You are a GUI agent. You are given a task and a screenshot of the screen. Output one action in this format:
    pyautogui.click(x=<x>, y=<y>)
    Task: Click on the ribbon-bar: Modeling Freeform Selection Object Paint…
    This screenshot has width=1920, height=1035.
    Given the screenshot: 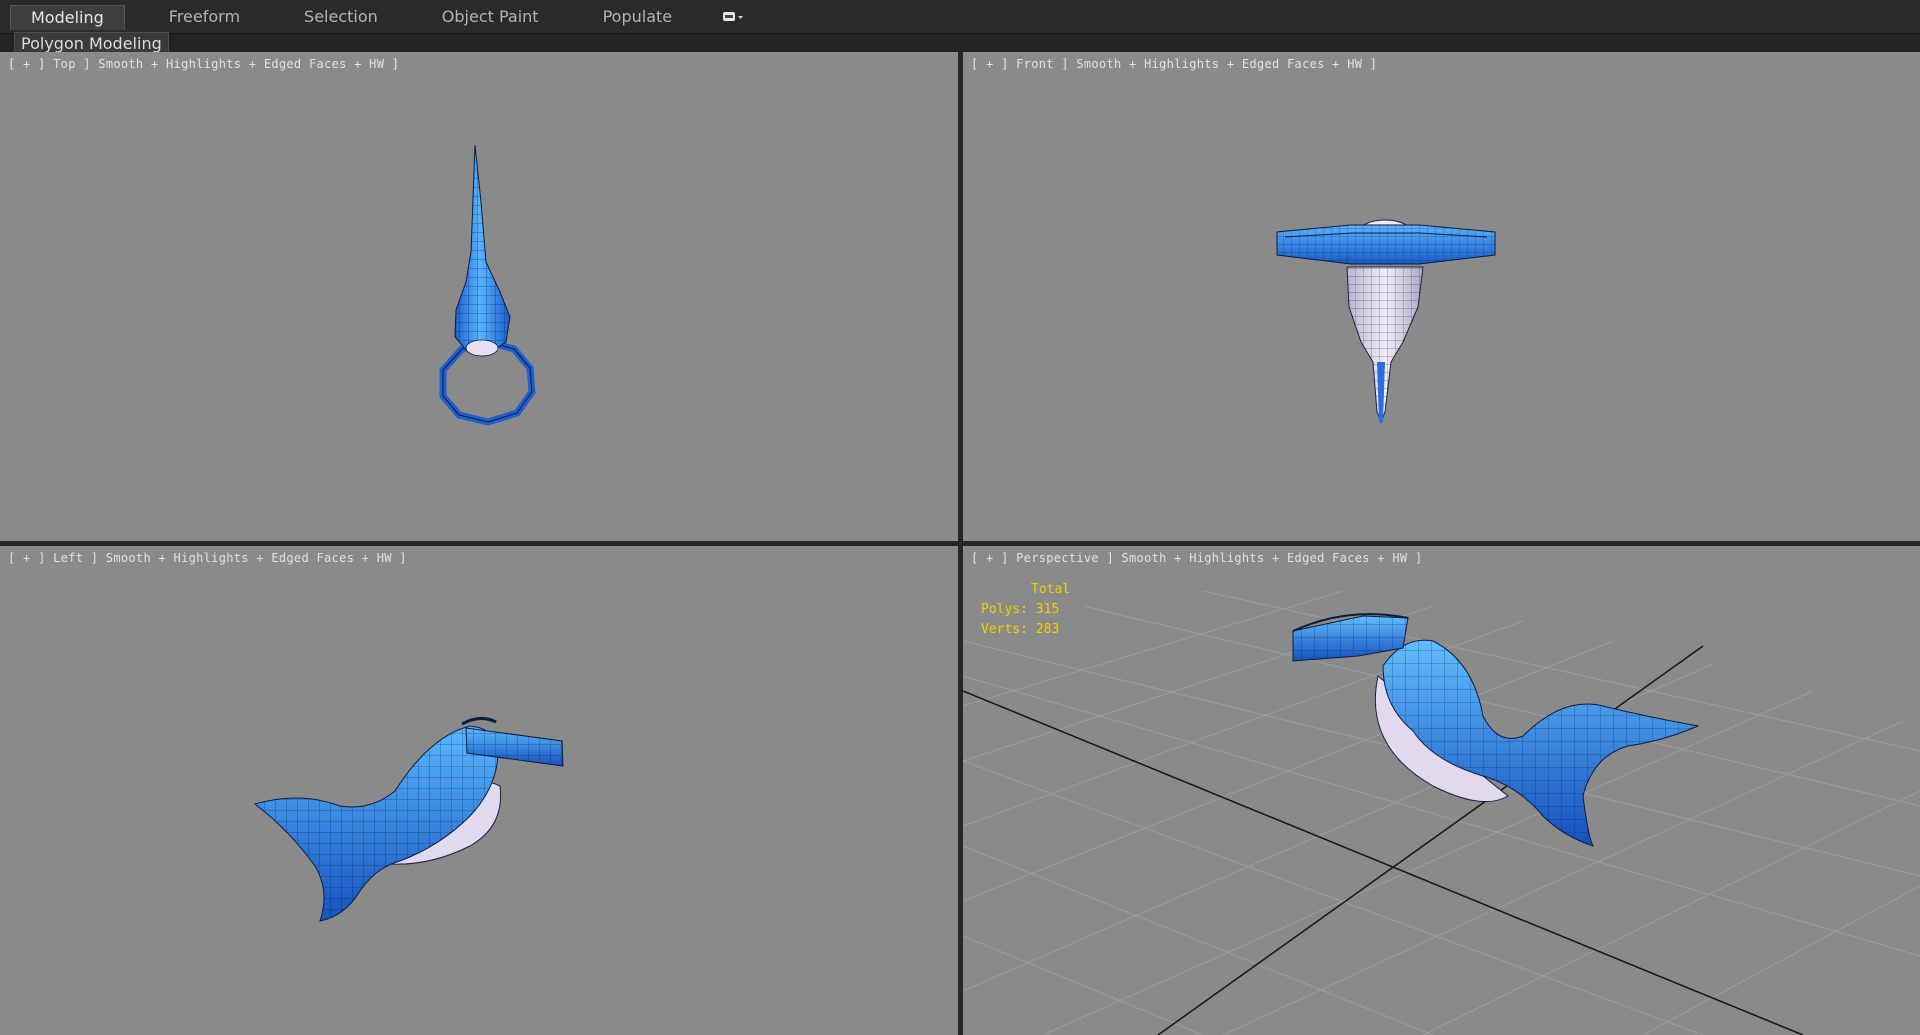 What is the action you would take?
    pyautogui.click(x=960, y=17)
    